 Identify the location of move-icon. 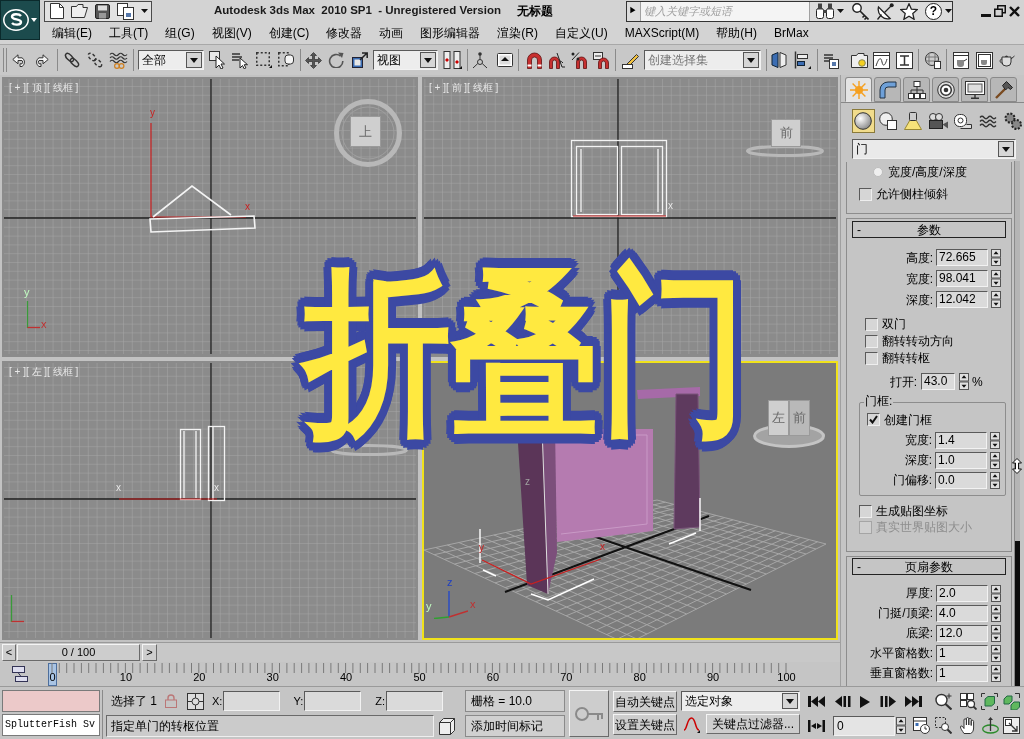
(313, 60).